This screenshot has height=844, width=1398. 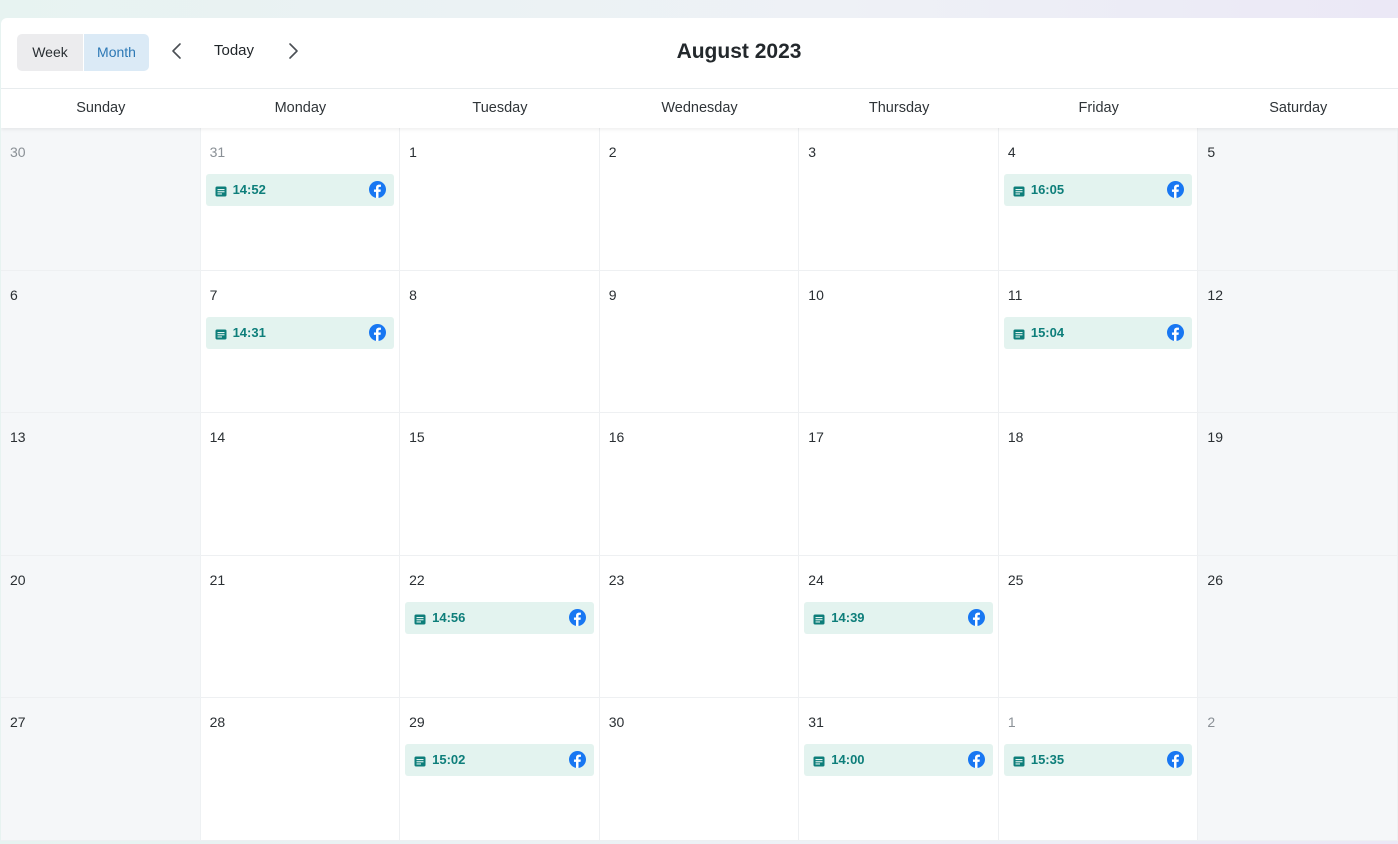 What do you see at coordinates (699, 342) in the screenshot?
I see `day-cell: 9` at bounding box center [699, 342].